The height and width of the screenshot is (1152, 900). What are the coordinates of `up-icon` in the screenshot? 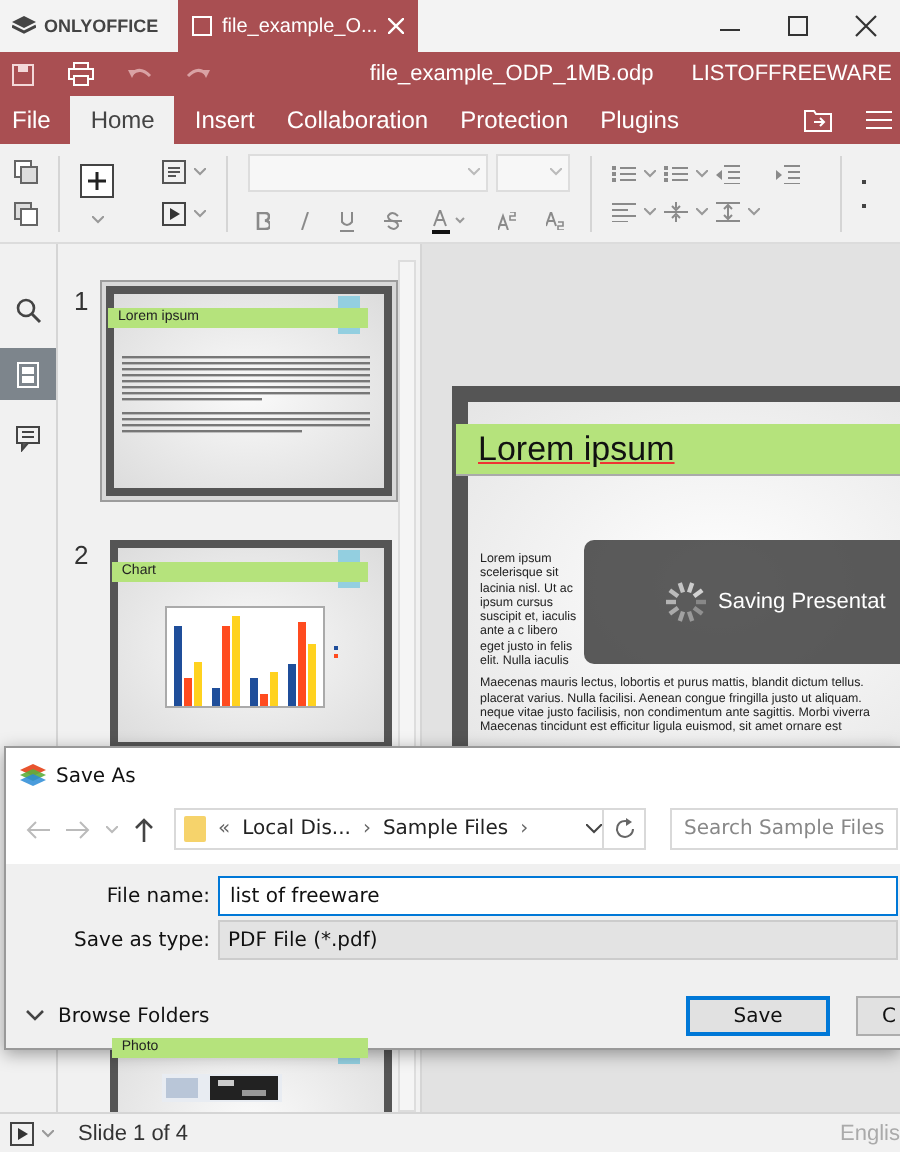 It's located at (144, 829).